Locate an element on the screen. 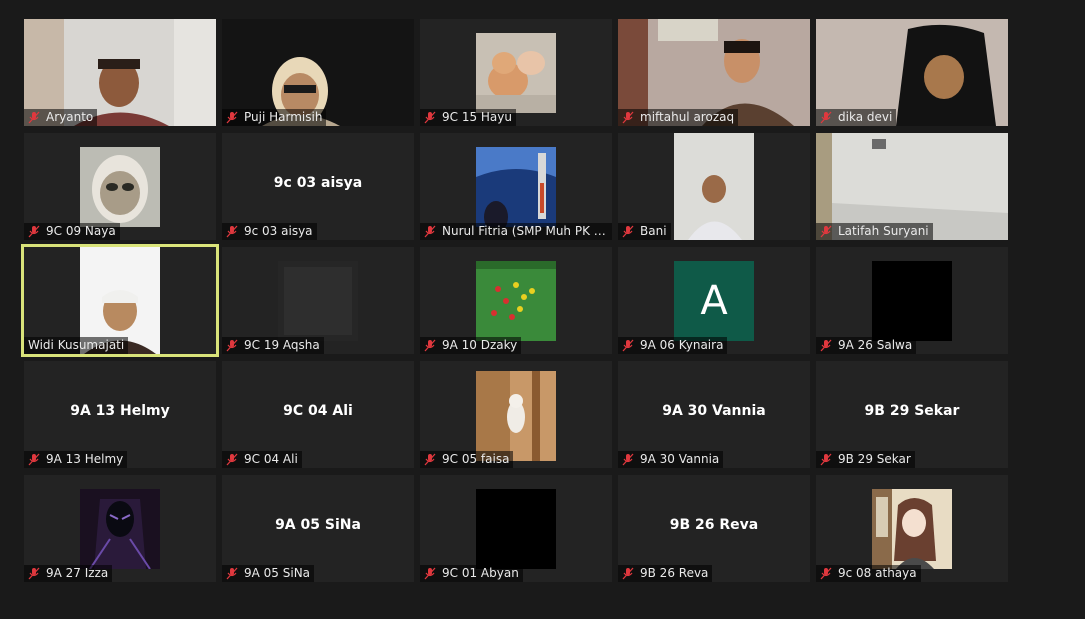  participant-tile: 9A 30 Vannia 9A 30 Vannia is located at coordinates (714, 414).